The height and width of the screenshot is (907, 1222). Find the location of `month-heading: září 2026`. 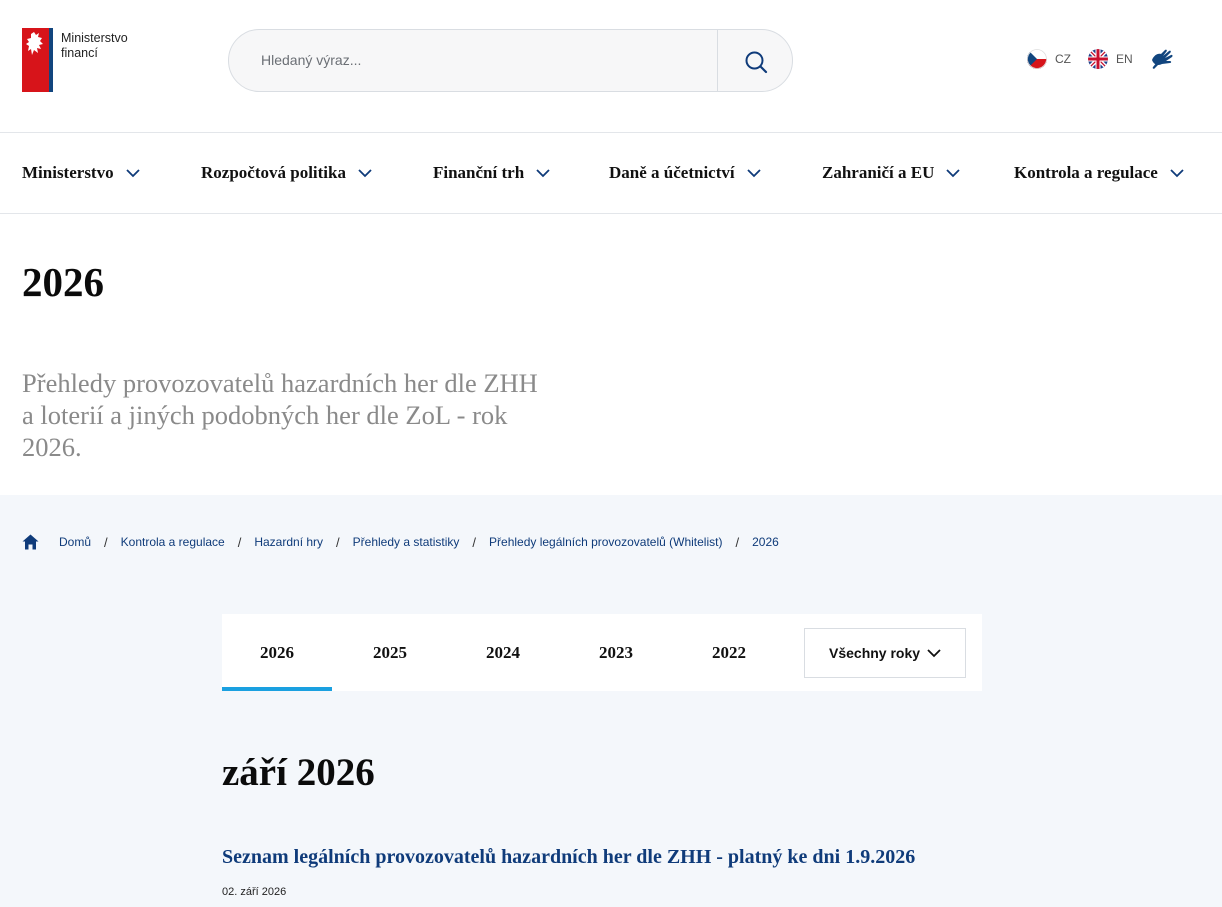

month-heading: září 2026 is located at coordinates (298, 772).